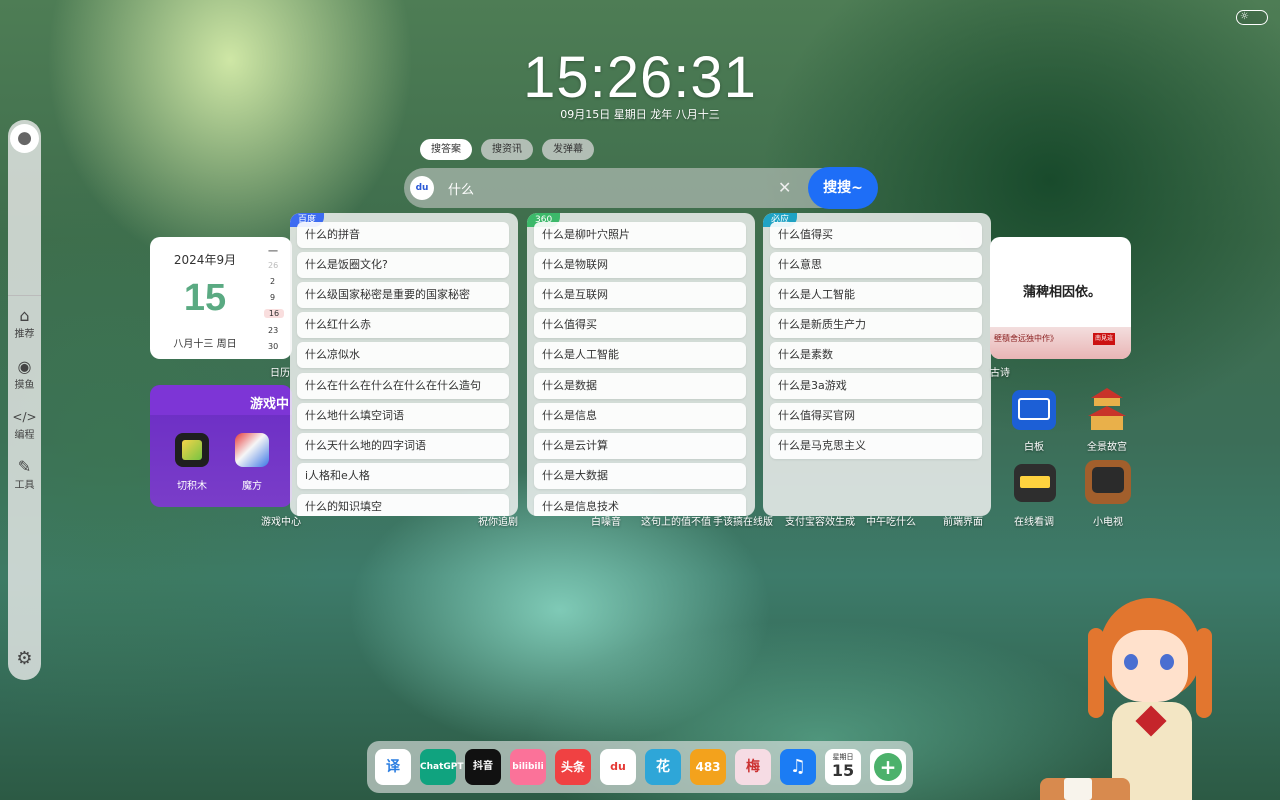 The height and width of the screenshot is (800, 1280). What do you see at coordinates (876, 265) in the screenshot?
I see `suggest-item: 什么意思` at bounding box center [876, 265].